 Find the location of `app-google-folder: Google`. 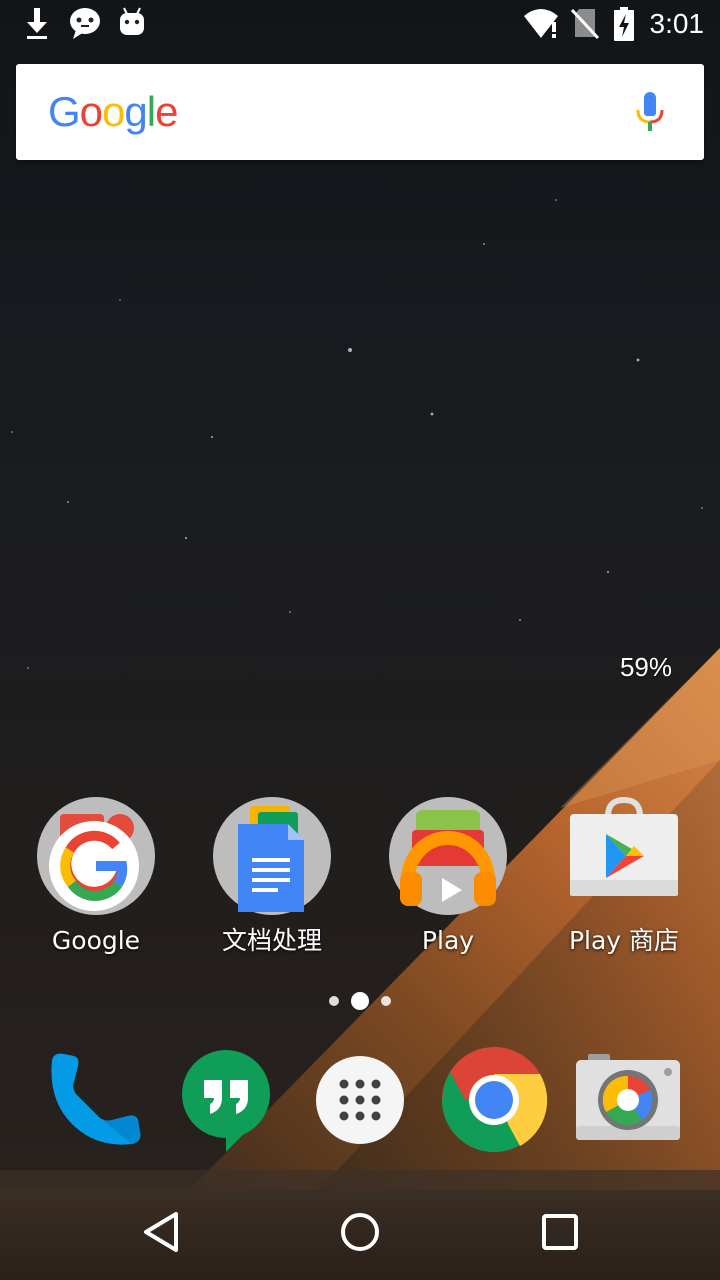

app-google-folder: Google is located at coordinates (96, 879).